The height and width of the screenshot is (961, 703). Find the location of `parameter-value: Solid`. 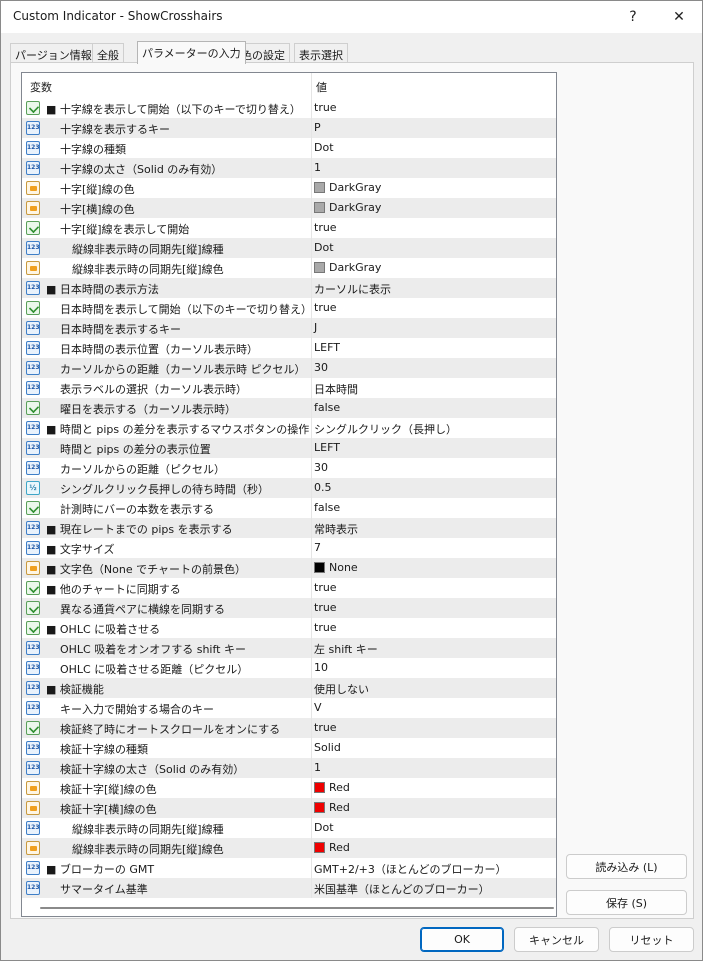

parameter-value: Solid is located at coordinates (327, 747).